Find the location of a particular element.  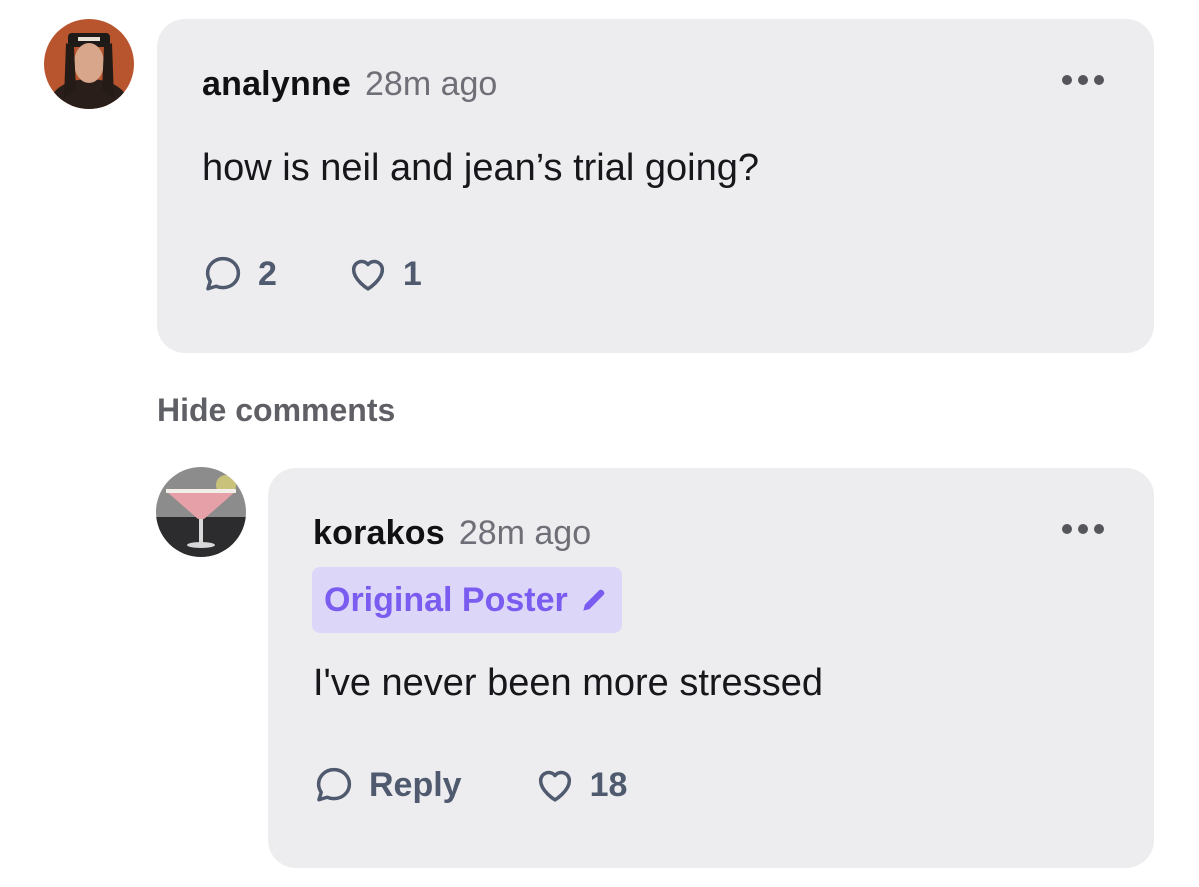

hide-comments-link: Hide comments is located at coordinates (276, 410).